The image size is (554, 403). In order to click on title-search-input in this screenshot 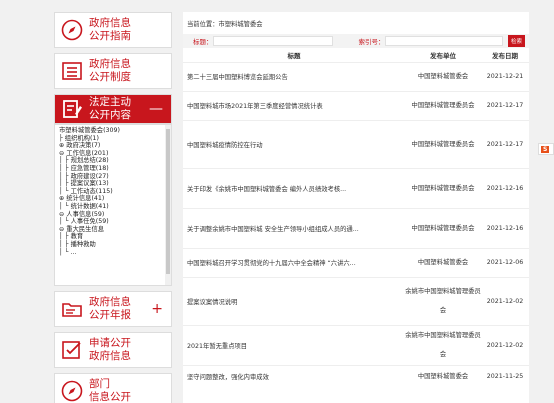, I will do `click(272, 41)`.